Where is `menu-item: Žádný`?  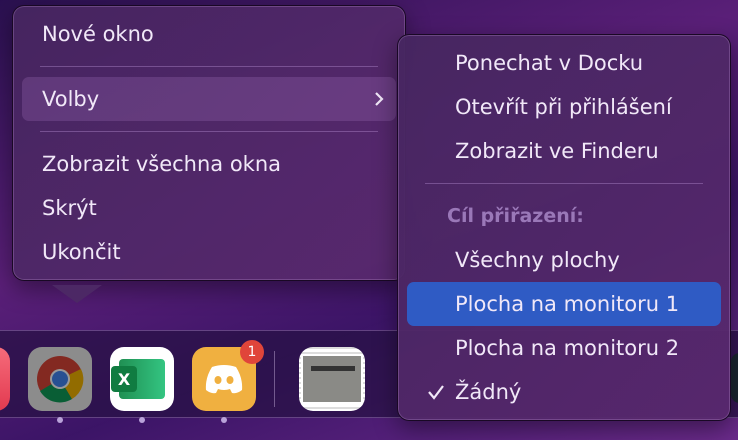 menu-item: Žádný is located at coordinates (564, 392).